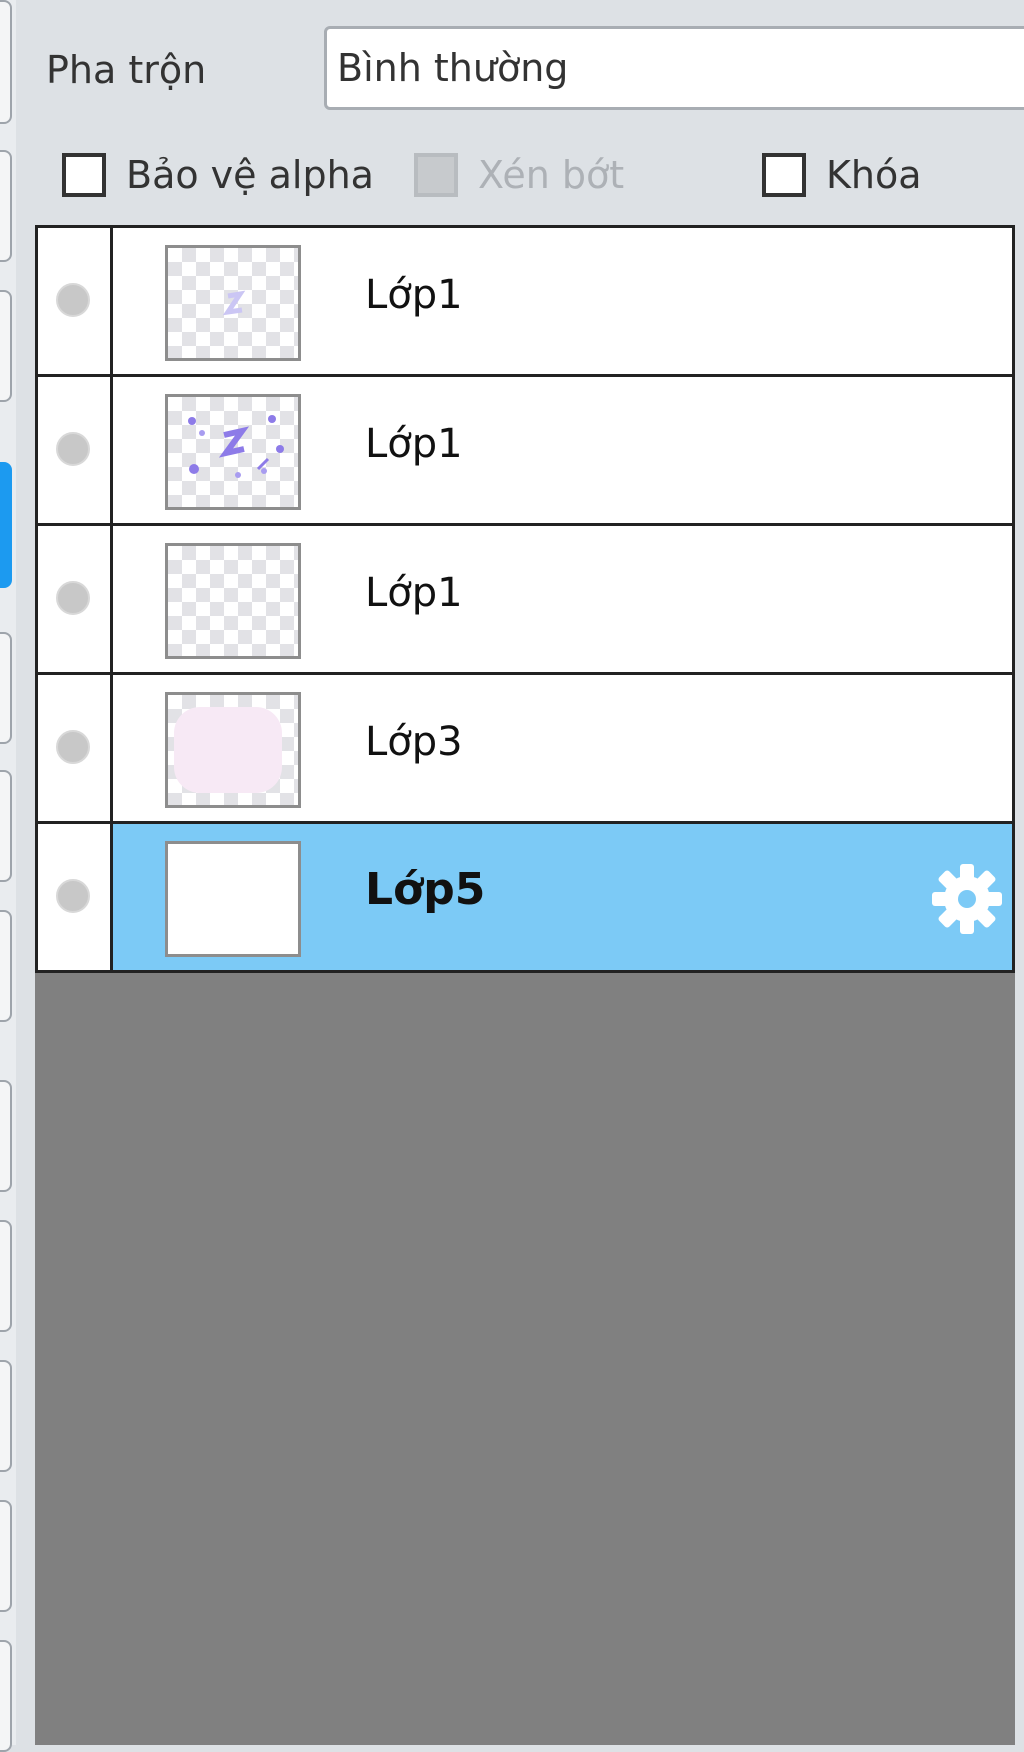 This screenshot has width=1024, height=1752. I want to click on blend-mode-label: Pha trộn, so click(126, 70).